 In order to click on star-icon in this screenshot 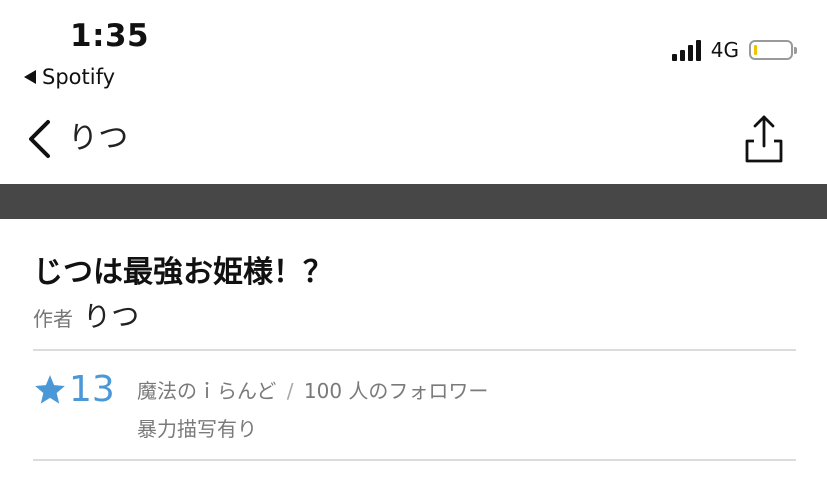, I will do `click(50, 389)`.